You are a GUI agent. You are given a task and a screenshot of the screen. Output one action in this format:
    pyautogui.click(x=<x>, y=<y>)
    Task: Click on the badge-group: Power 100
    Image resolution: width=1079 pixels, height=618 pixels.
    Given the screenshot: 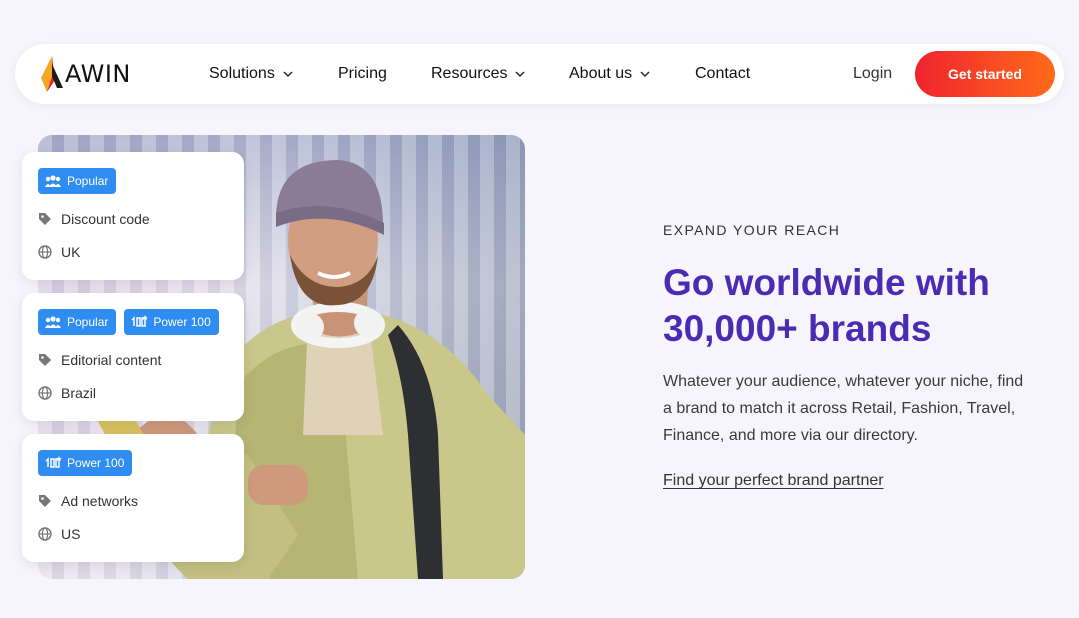 What is the action you would take?
    pyautogui.click(x=85, y=463)
    